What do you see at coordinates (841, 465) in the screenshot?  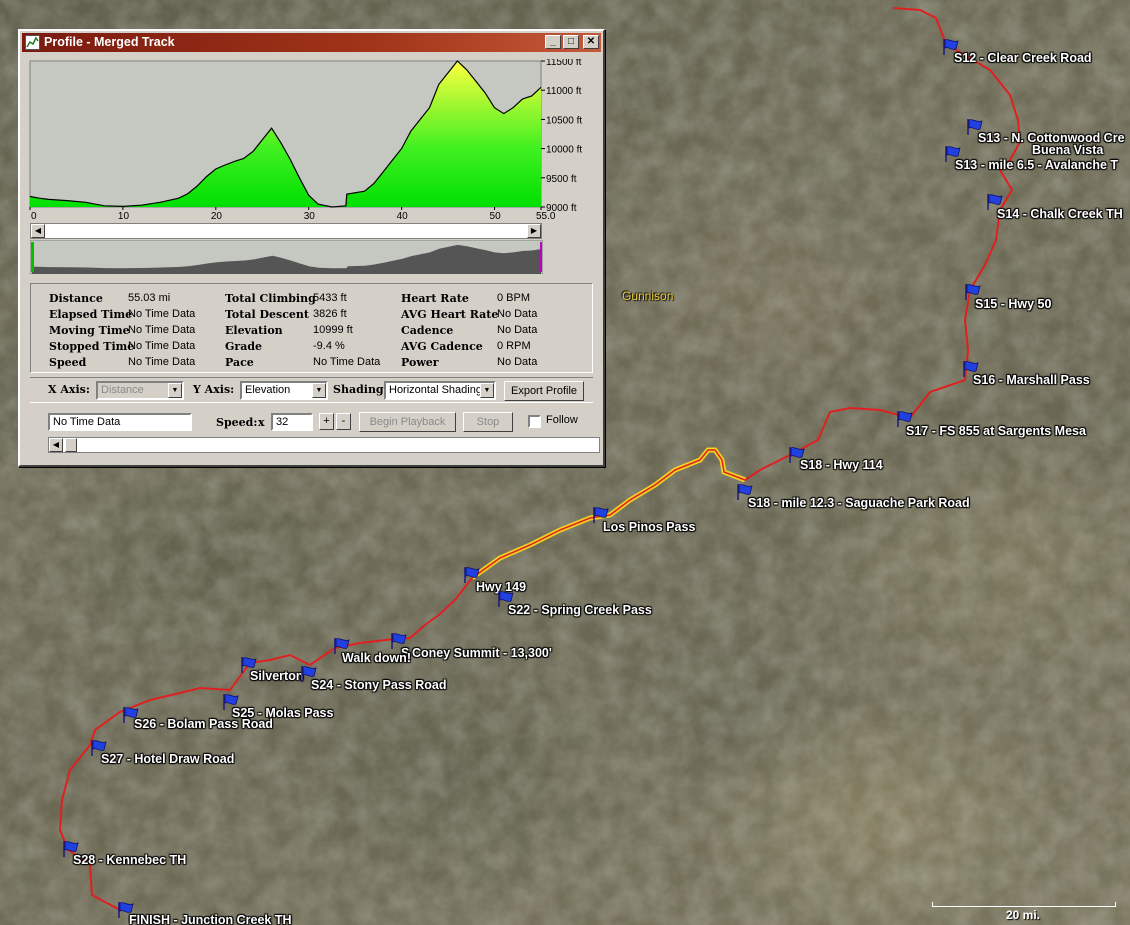 I see `waypoint-label: S18 - Hwy 114` at bounding box center [841, 465].